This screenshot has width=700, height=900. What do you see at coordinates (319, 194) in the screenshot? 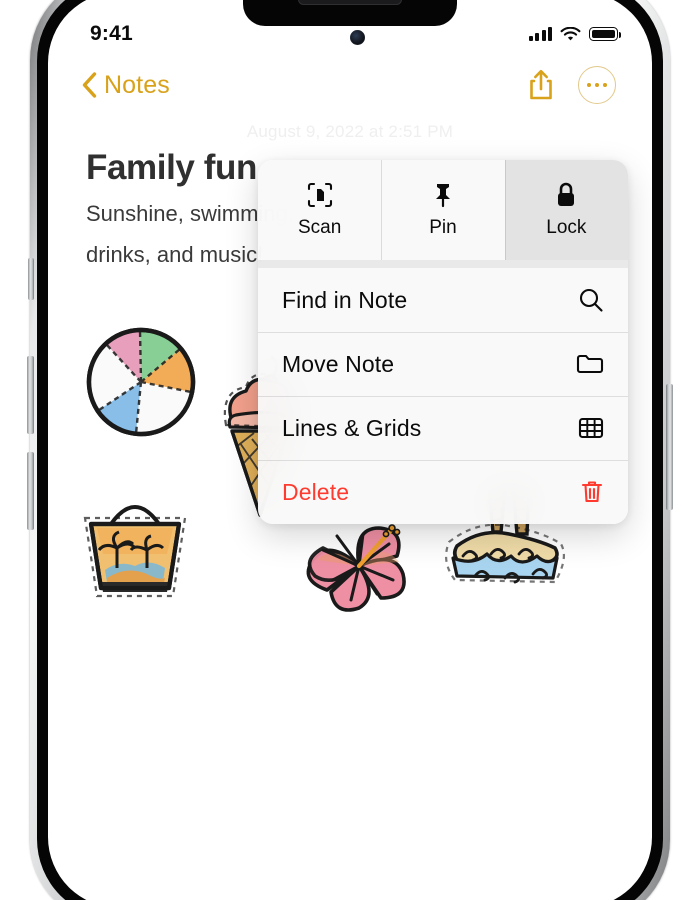
I see `scan-document-icon` at bounding box center [319, 194].